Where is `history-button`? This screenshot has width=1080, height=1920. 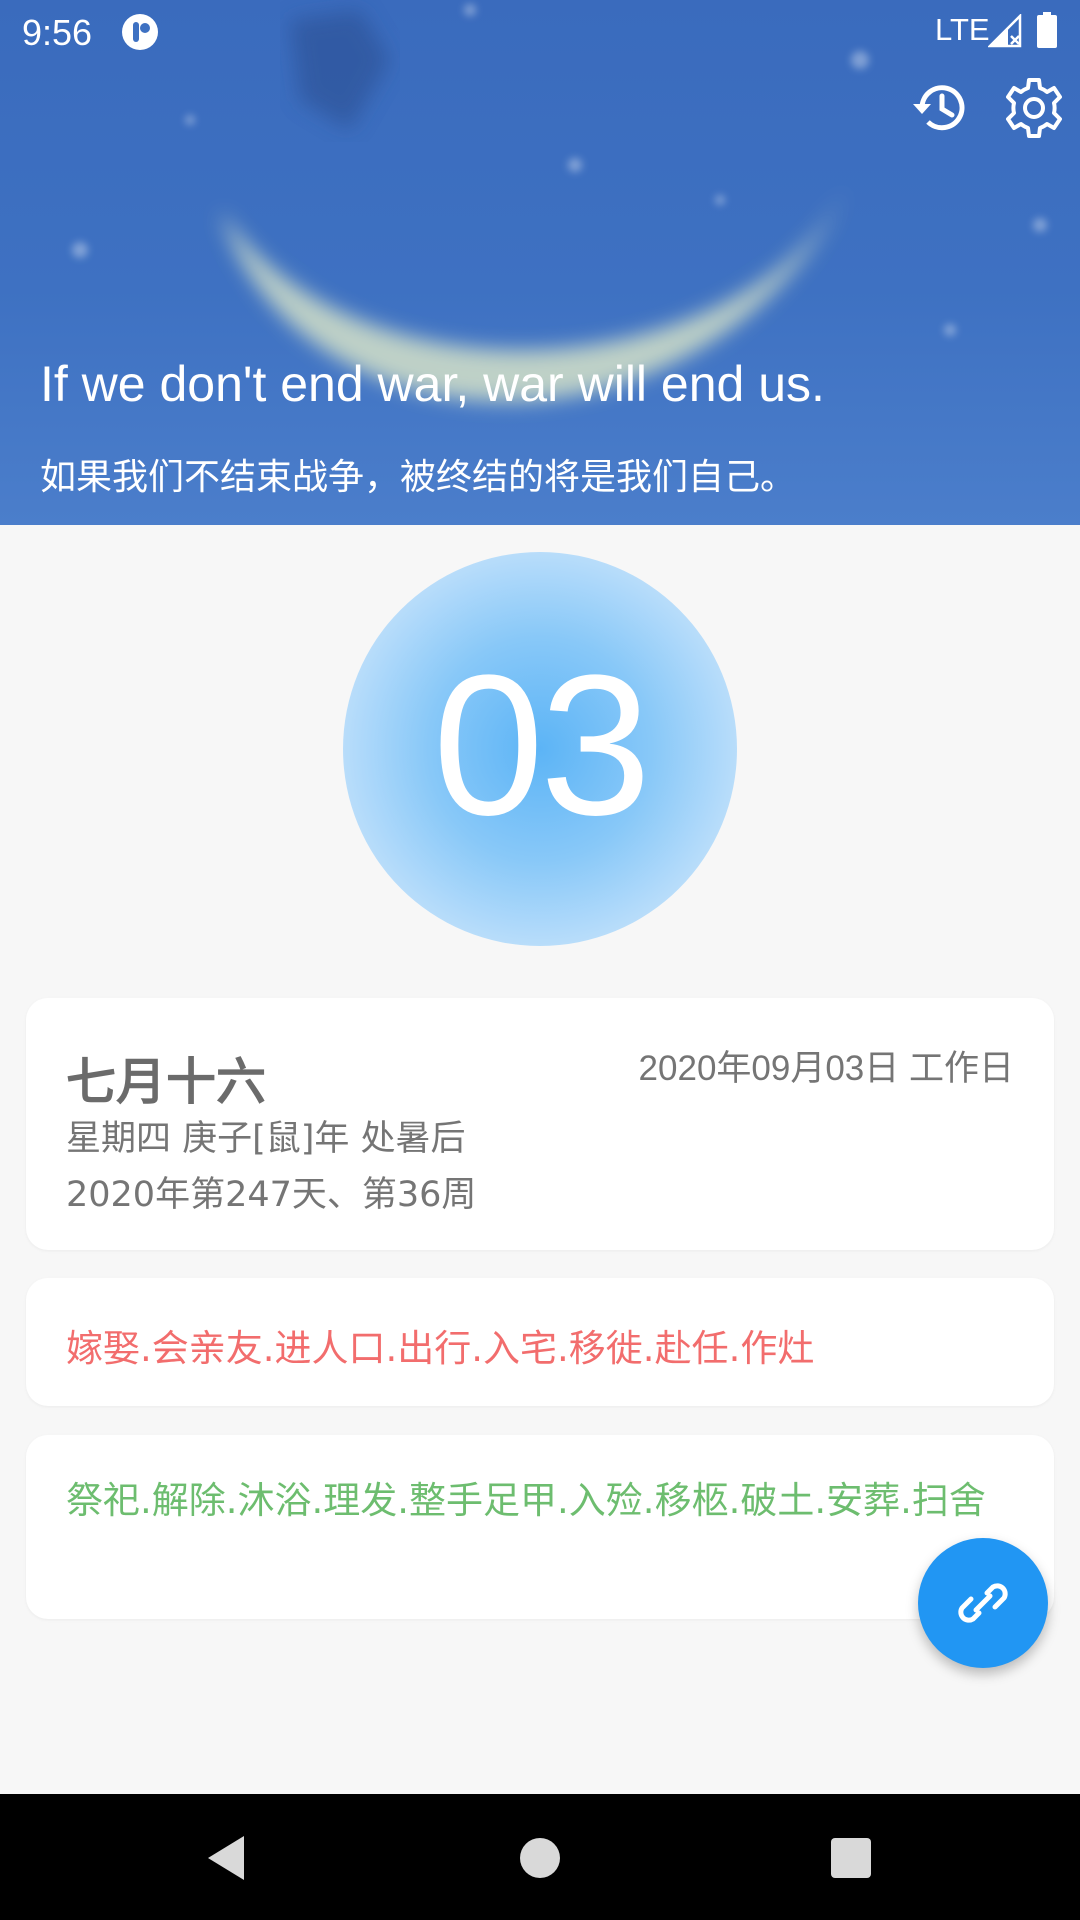 history-button is located at coordinates (940, 108).